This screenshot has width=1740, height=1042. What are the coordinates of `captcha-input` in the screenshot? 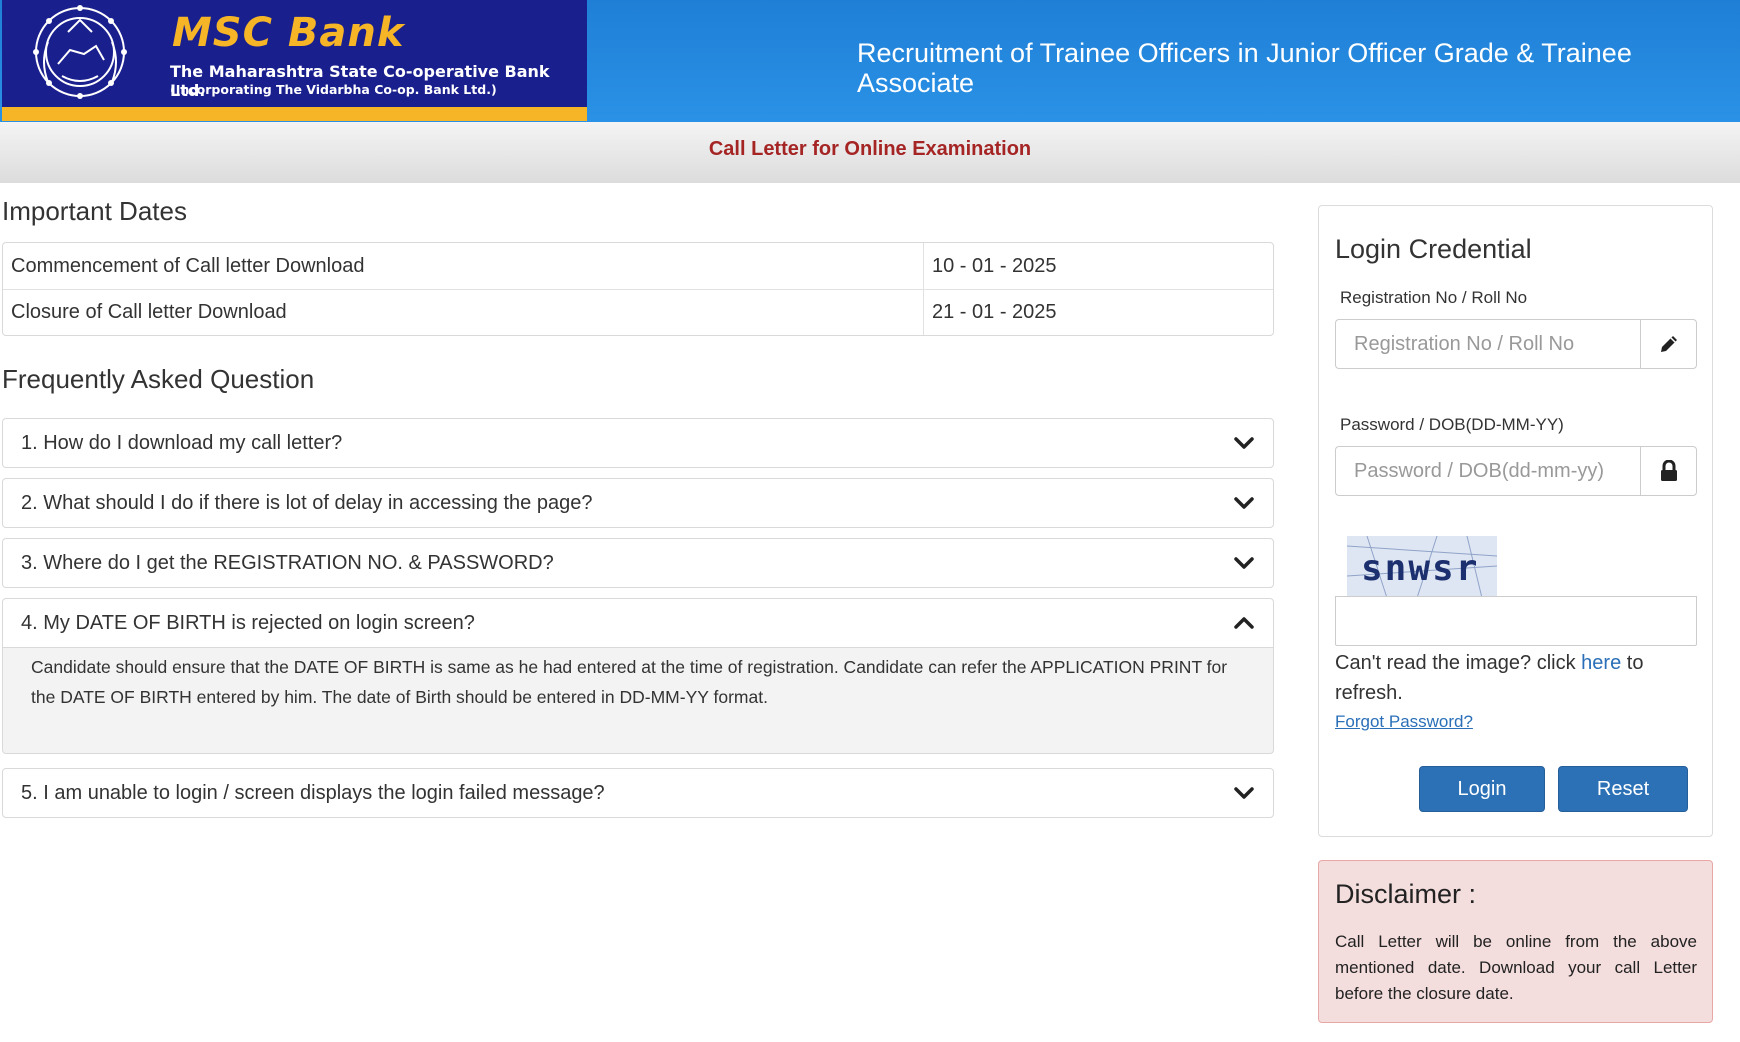 It's located at (1516, 621).